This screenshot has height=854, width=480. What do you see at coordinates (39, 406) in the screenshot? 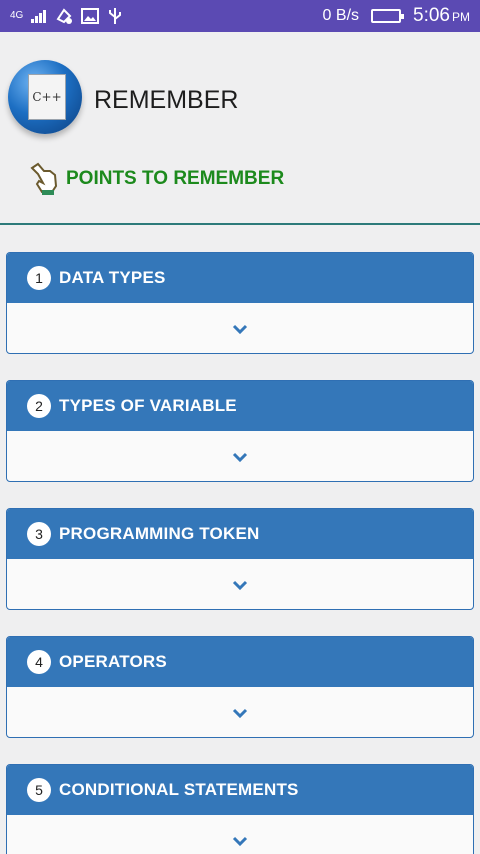
I see `section-number: 2` at bounding box center [39, 406].